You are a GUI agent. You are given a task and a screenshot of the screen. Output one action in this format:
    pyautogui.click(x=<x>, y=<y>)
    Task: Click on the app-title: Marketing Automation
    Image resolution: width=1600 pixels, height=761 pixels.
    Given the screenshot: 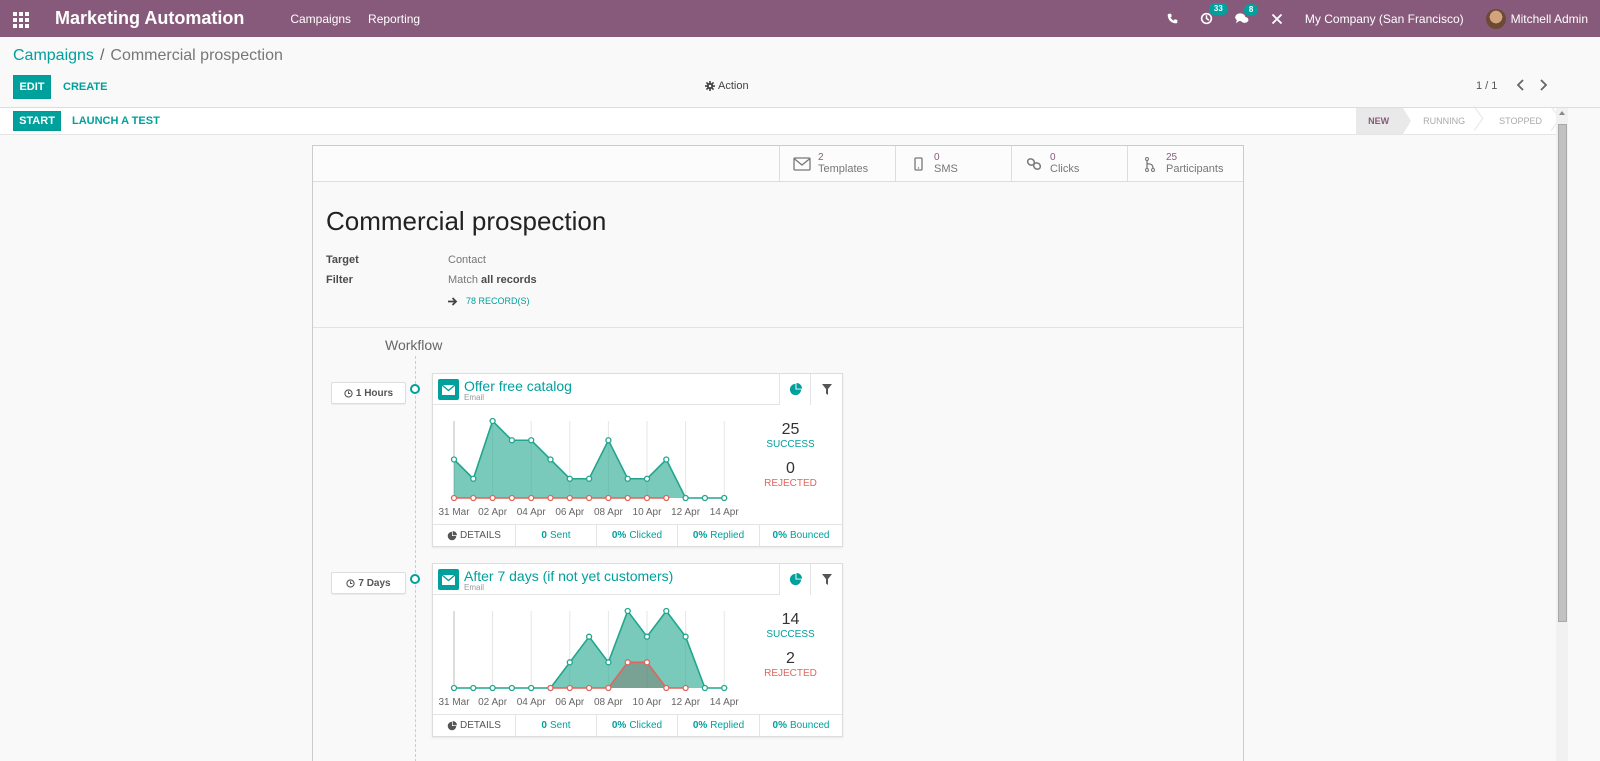 What is the action you would take?
    pyautogui.click(x=150, y=18)
    